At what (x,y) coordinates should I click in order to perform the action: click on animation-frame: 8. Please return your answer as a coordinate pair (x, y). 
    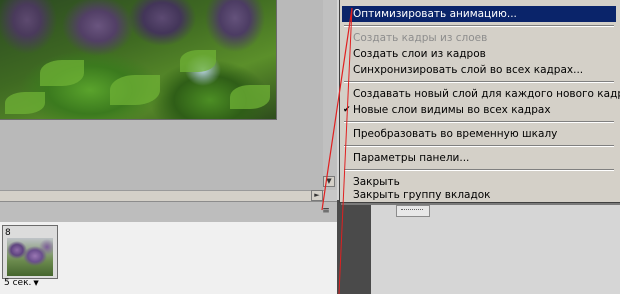
    Looking at the image, I should click on (30, 252).